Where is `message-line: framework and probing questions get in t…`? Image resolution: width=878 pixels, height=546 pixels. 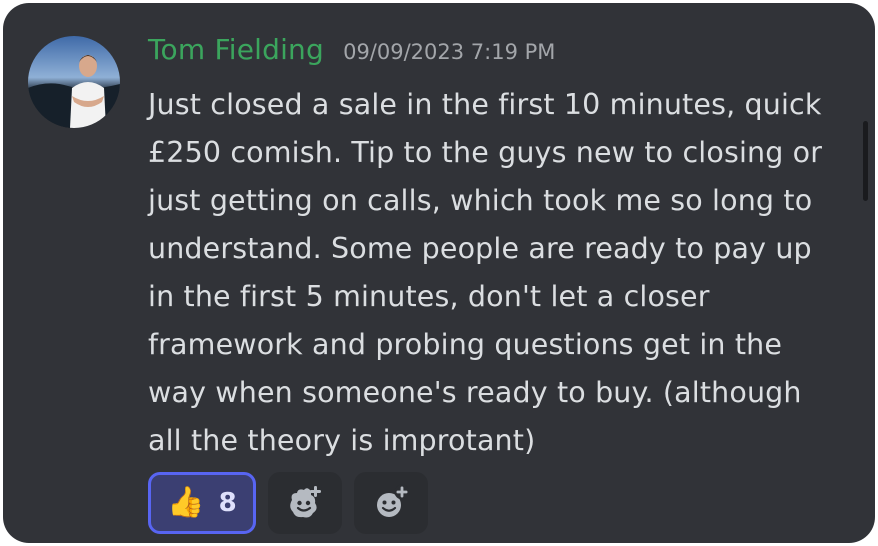 message-line: framework and probing questions get in t… is located at coordinates (465, 344).